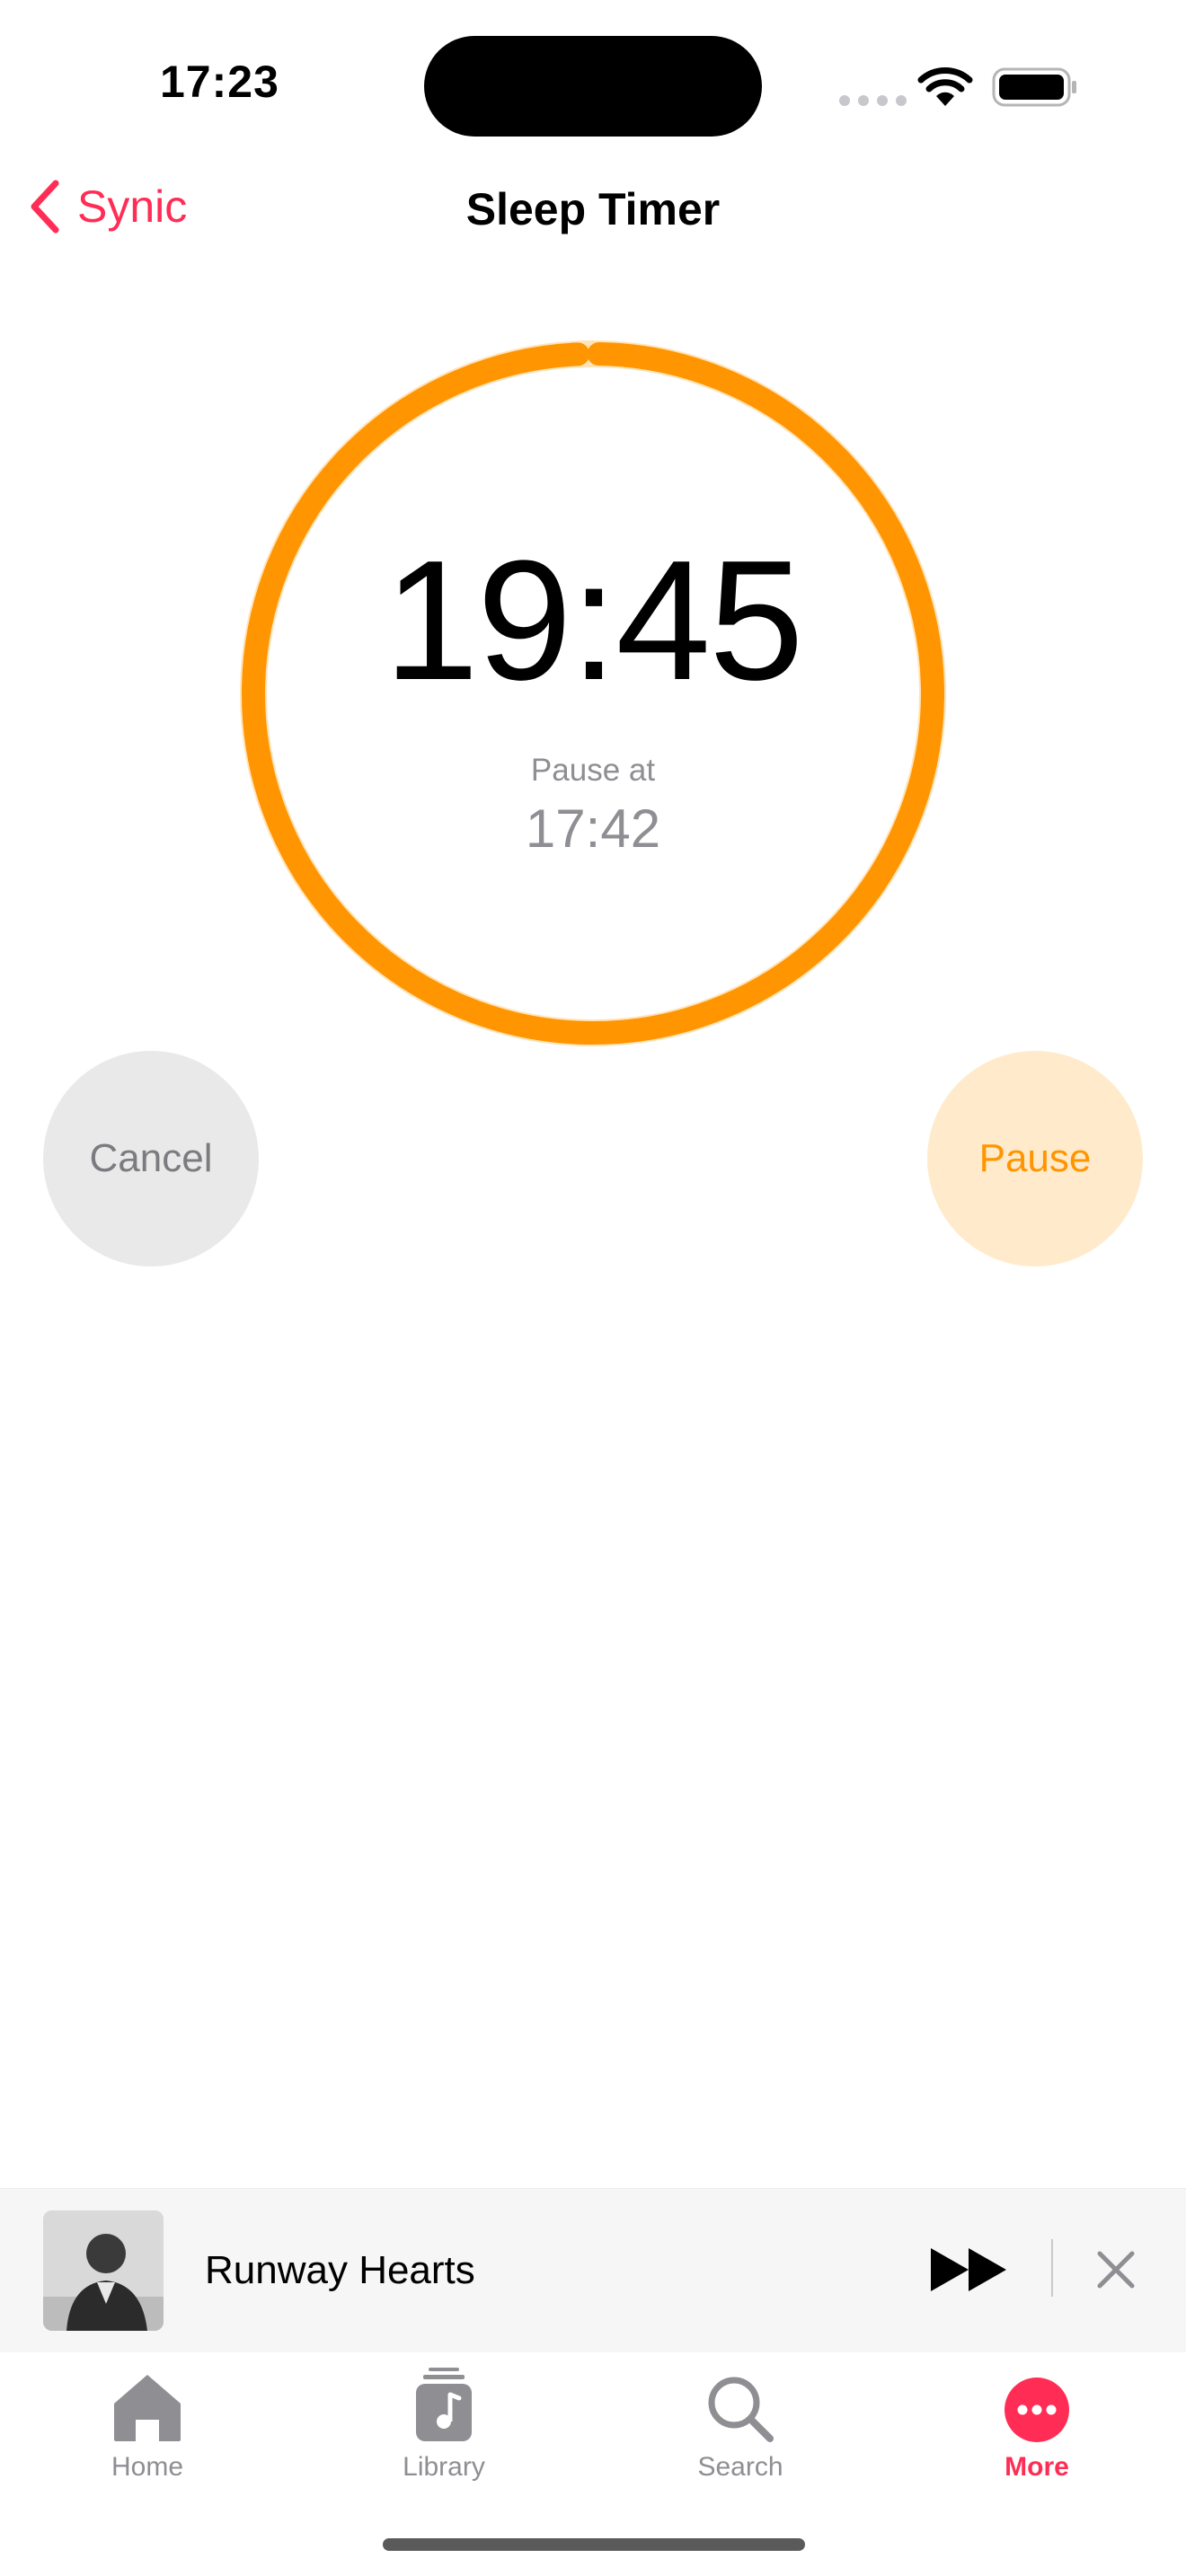 The height and width of the screenshot is (2576, 1186). I want to click on pause-at-time: 17:42, so click(593, 828).